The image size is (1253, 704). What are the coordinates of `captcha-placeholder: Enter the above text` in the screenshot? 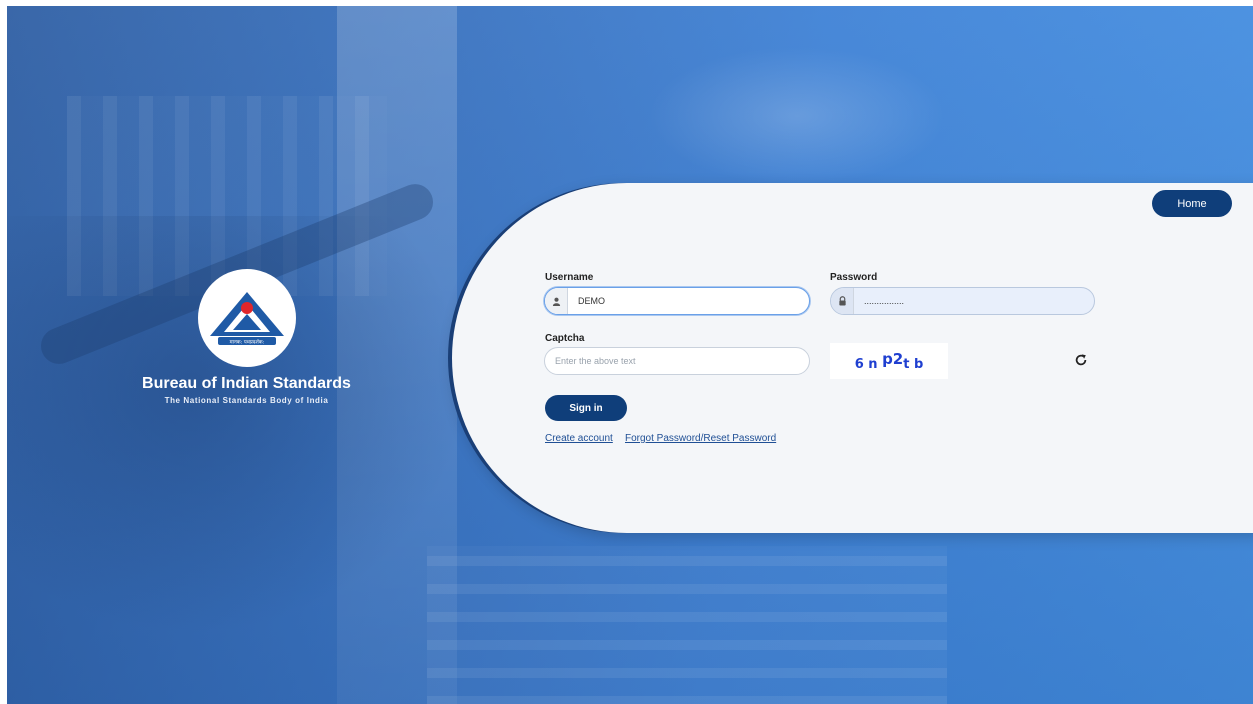 It's located at (595, 361).